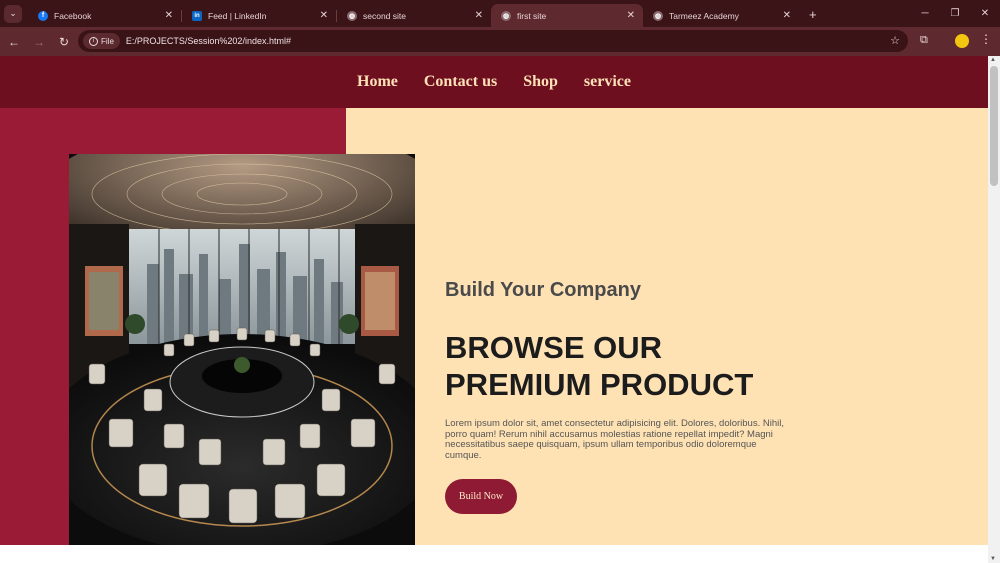 The image size is (1000, 563). I want to click on site-info-chip: i File, so click(101, 41).